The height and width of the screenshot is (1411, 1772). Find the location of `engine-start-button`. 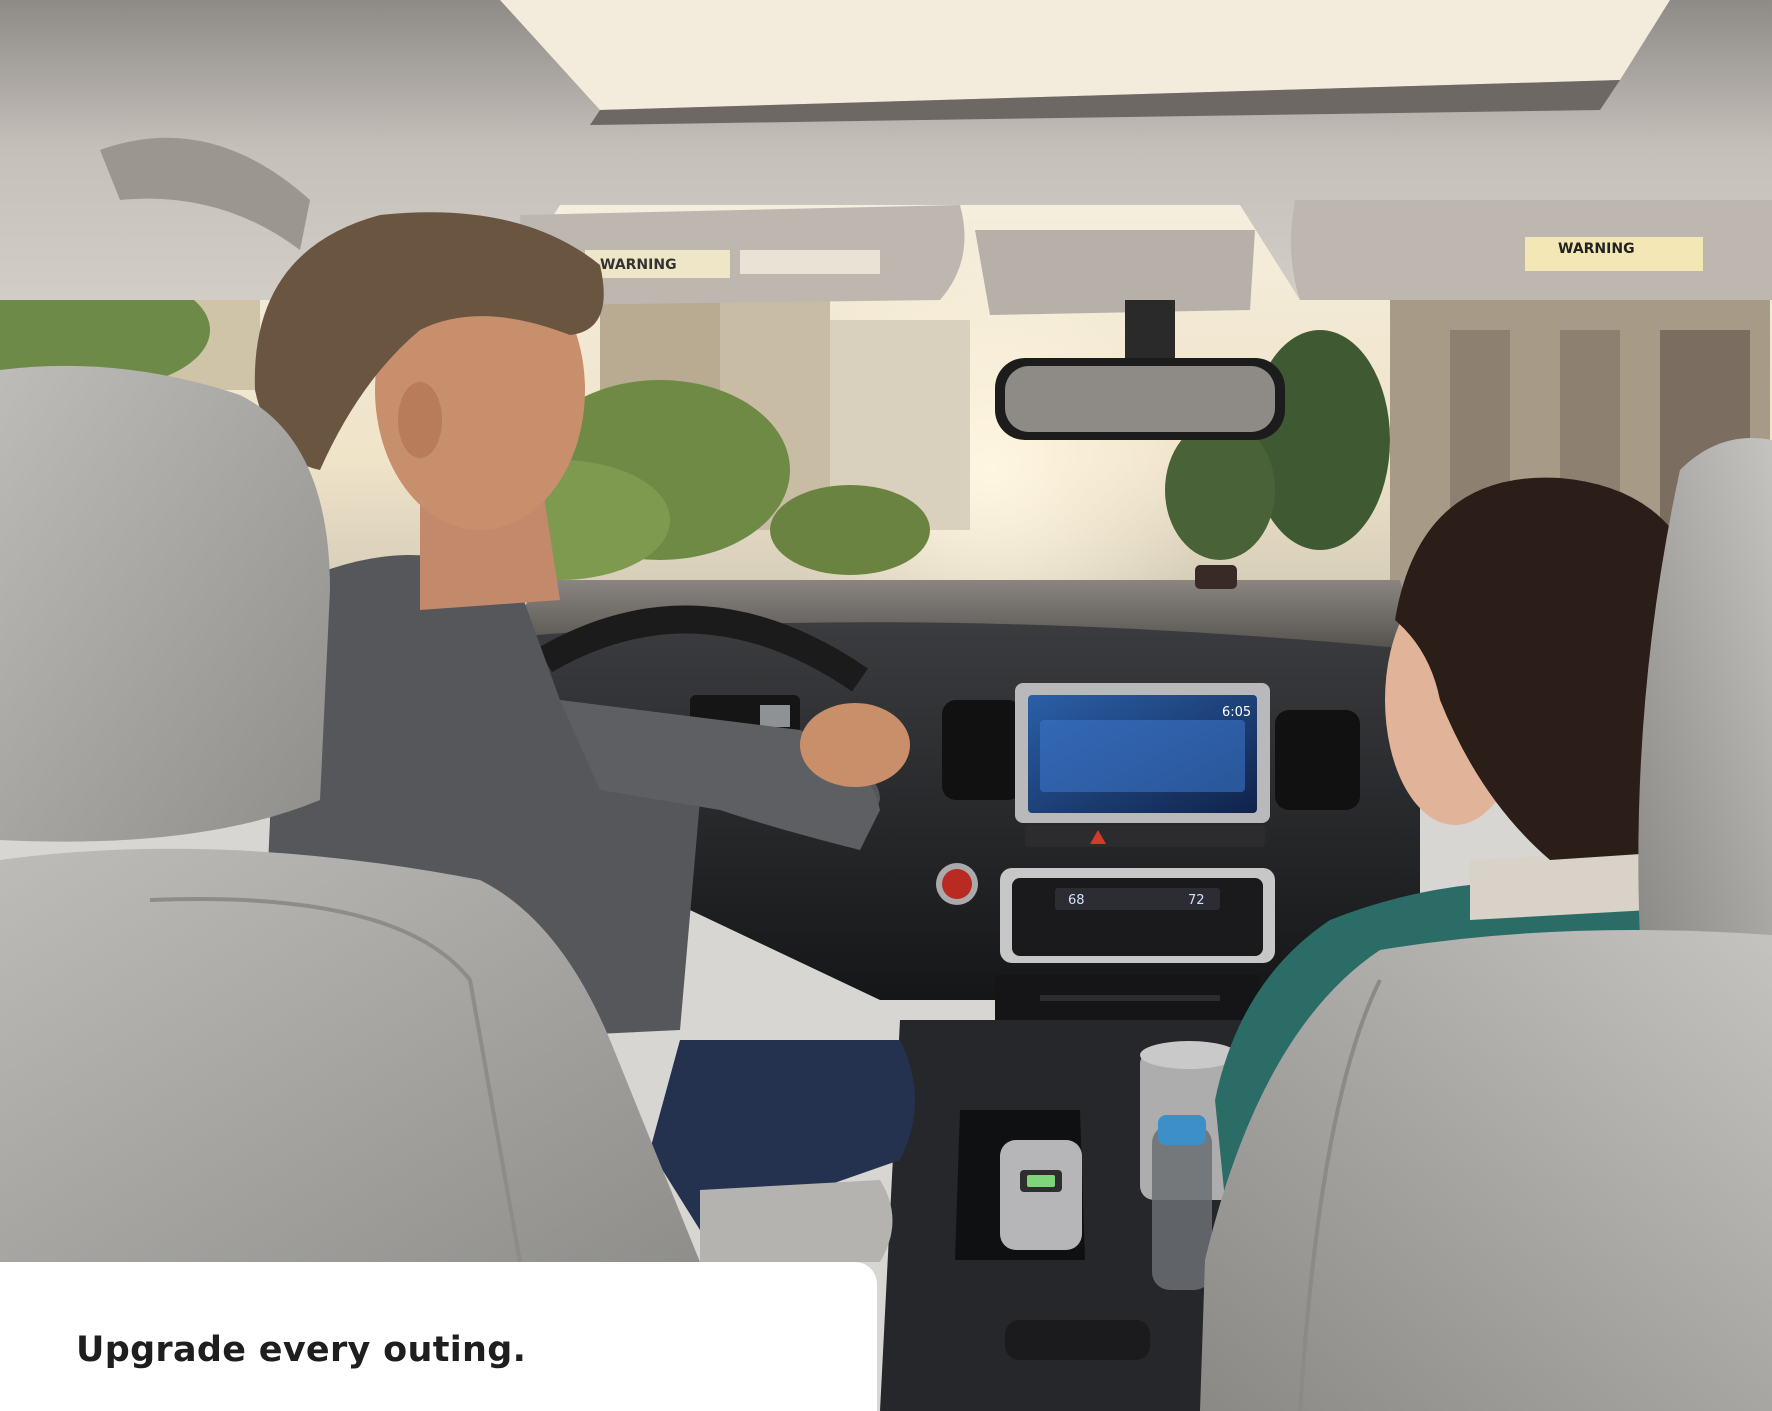

engine-start-button is located at coordinates (957, 884).